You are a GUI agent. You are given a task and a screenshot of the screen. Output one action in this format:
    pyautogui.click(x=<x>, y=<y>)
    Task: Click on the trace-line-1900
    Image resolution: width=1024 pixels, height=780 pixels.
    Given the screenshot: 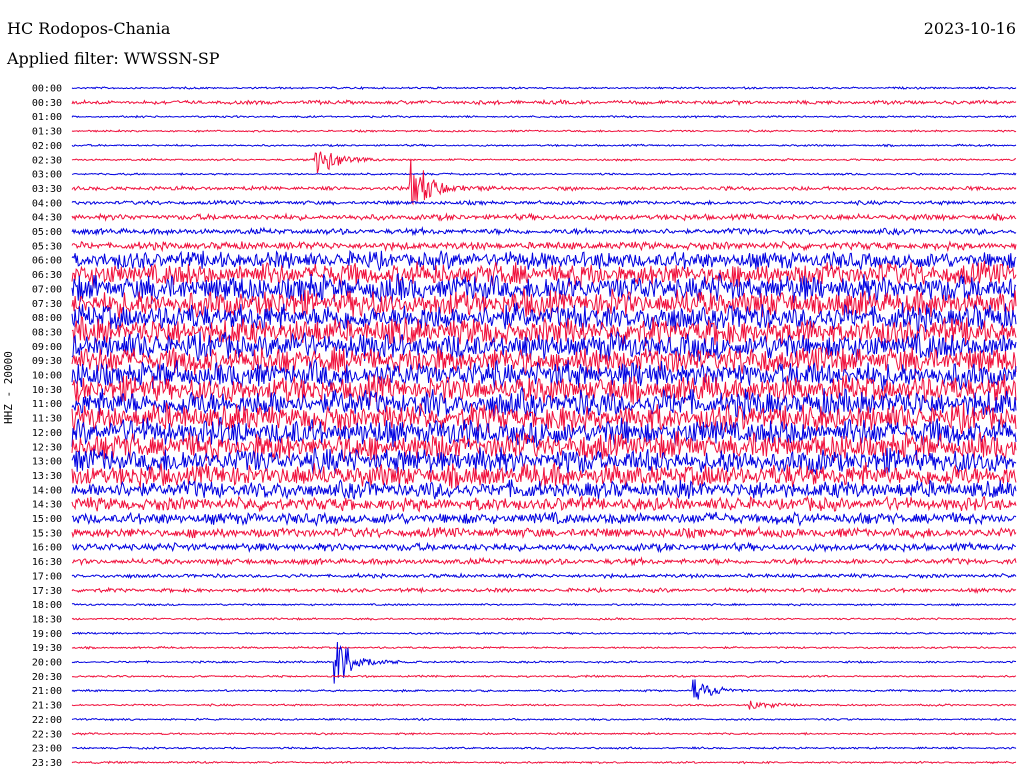 What is the action you would take?
    pyautogui.click(x=544, y=633)
    